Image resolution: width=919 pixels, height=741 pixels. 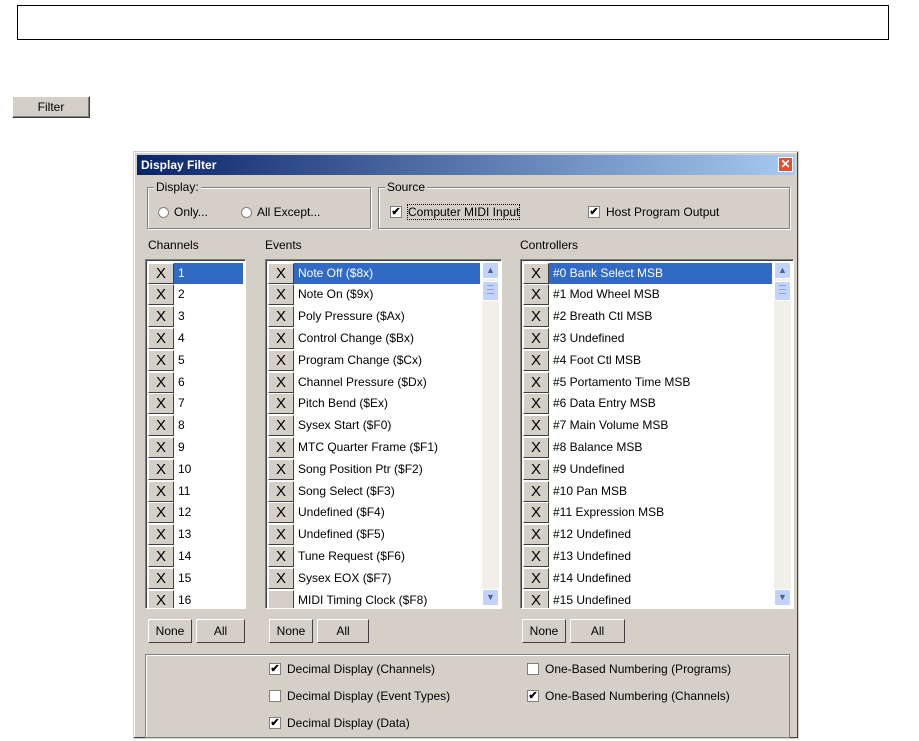 I want to click on computer-midi-input-box: ✔, so click(x=396, y=212).